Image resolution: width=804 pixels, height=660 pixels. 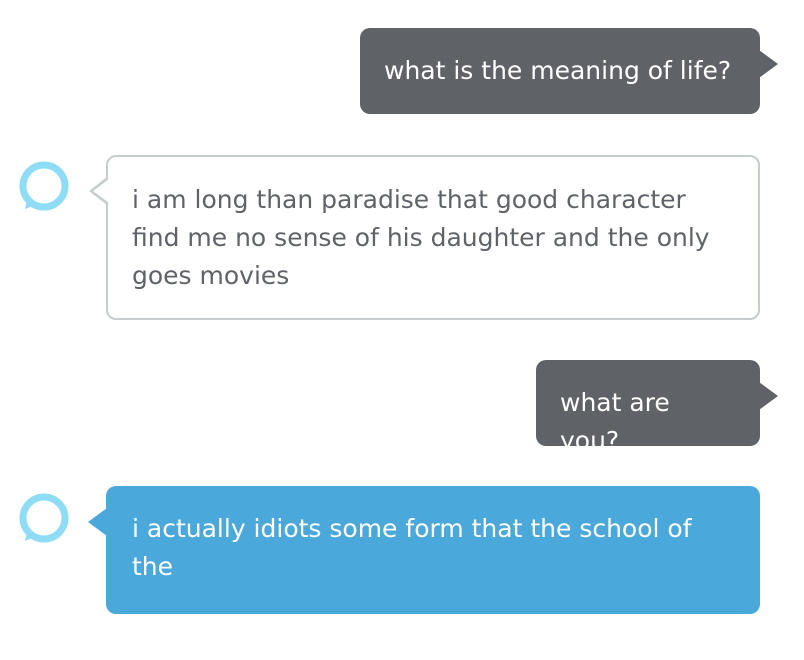 I want to click on user-message-bubble: what is the meaning of life?, so click(x=569, y=71).